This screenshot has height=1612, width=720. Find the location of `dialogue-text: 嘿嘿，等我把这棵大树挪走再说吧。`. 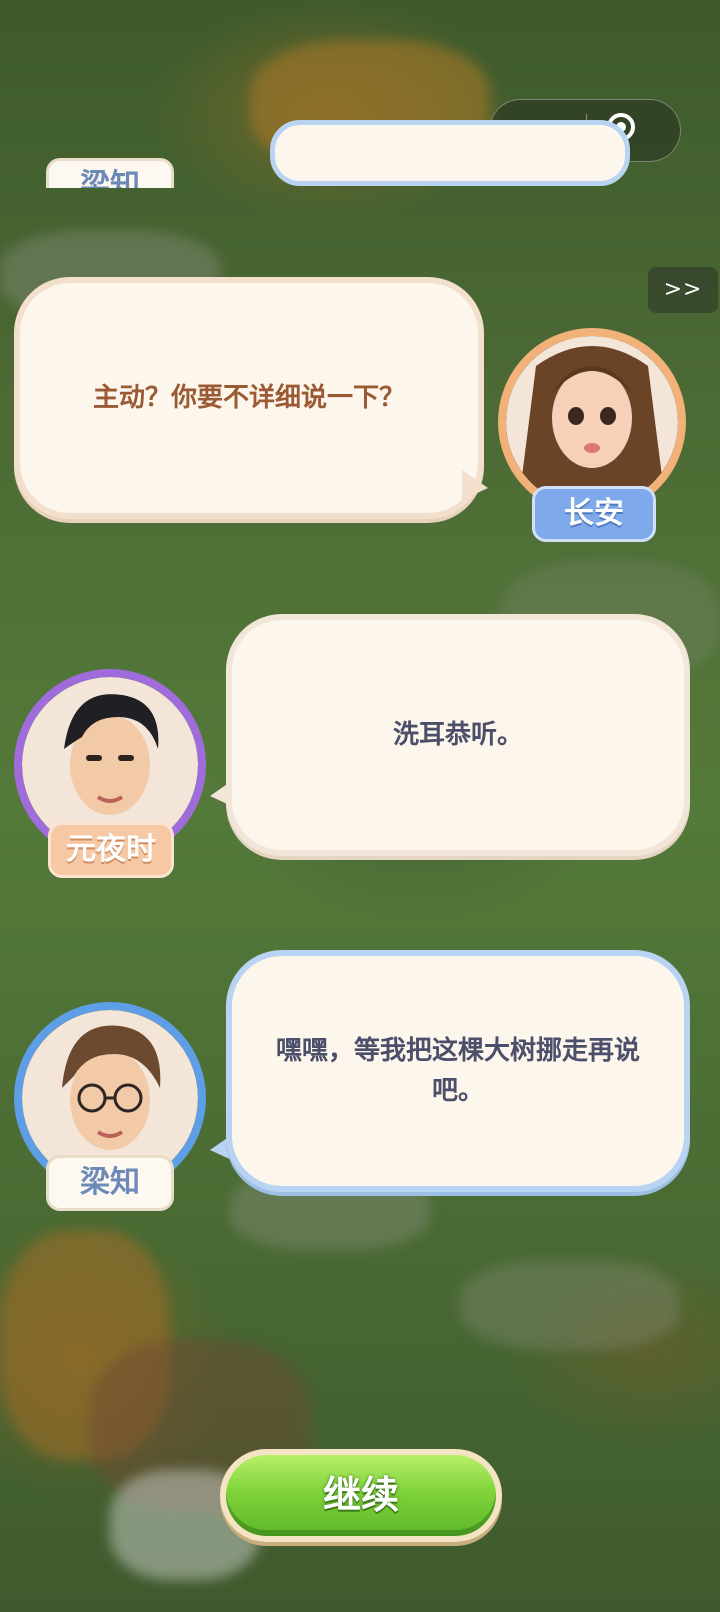

dialogue-text: 嘿嘿，等我把这棵大树挪走再说吧。 is located at coordinates (457, 1071).